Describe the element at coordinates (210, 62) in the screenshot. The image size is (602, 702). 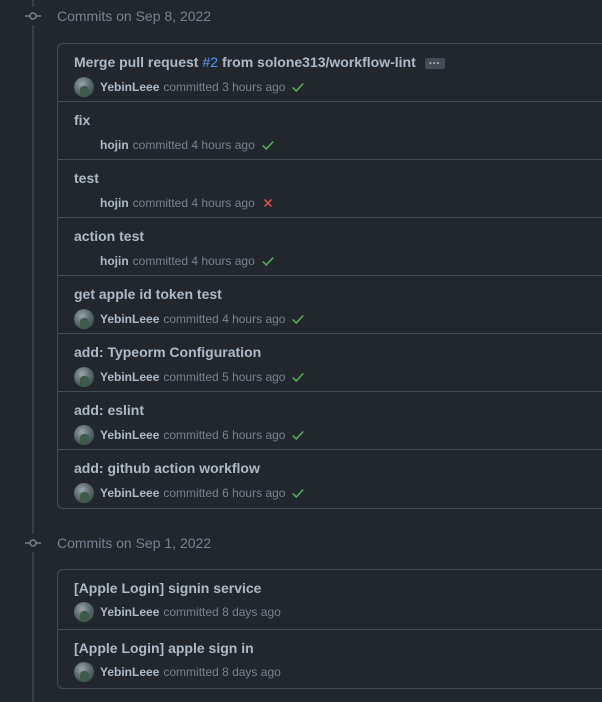
I see `pr-link: #2` at that location.